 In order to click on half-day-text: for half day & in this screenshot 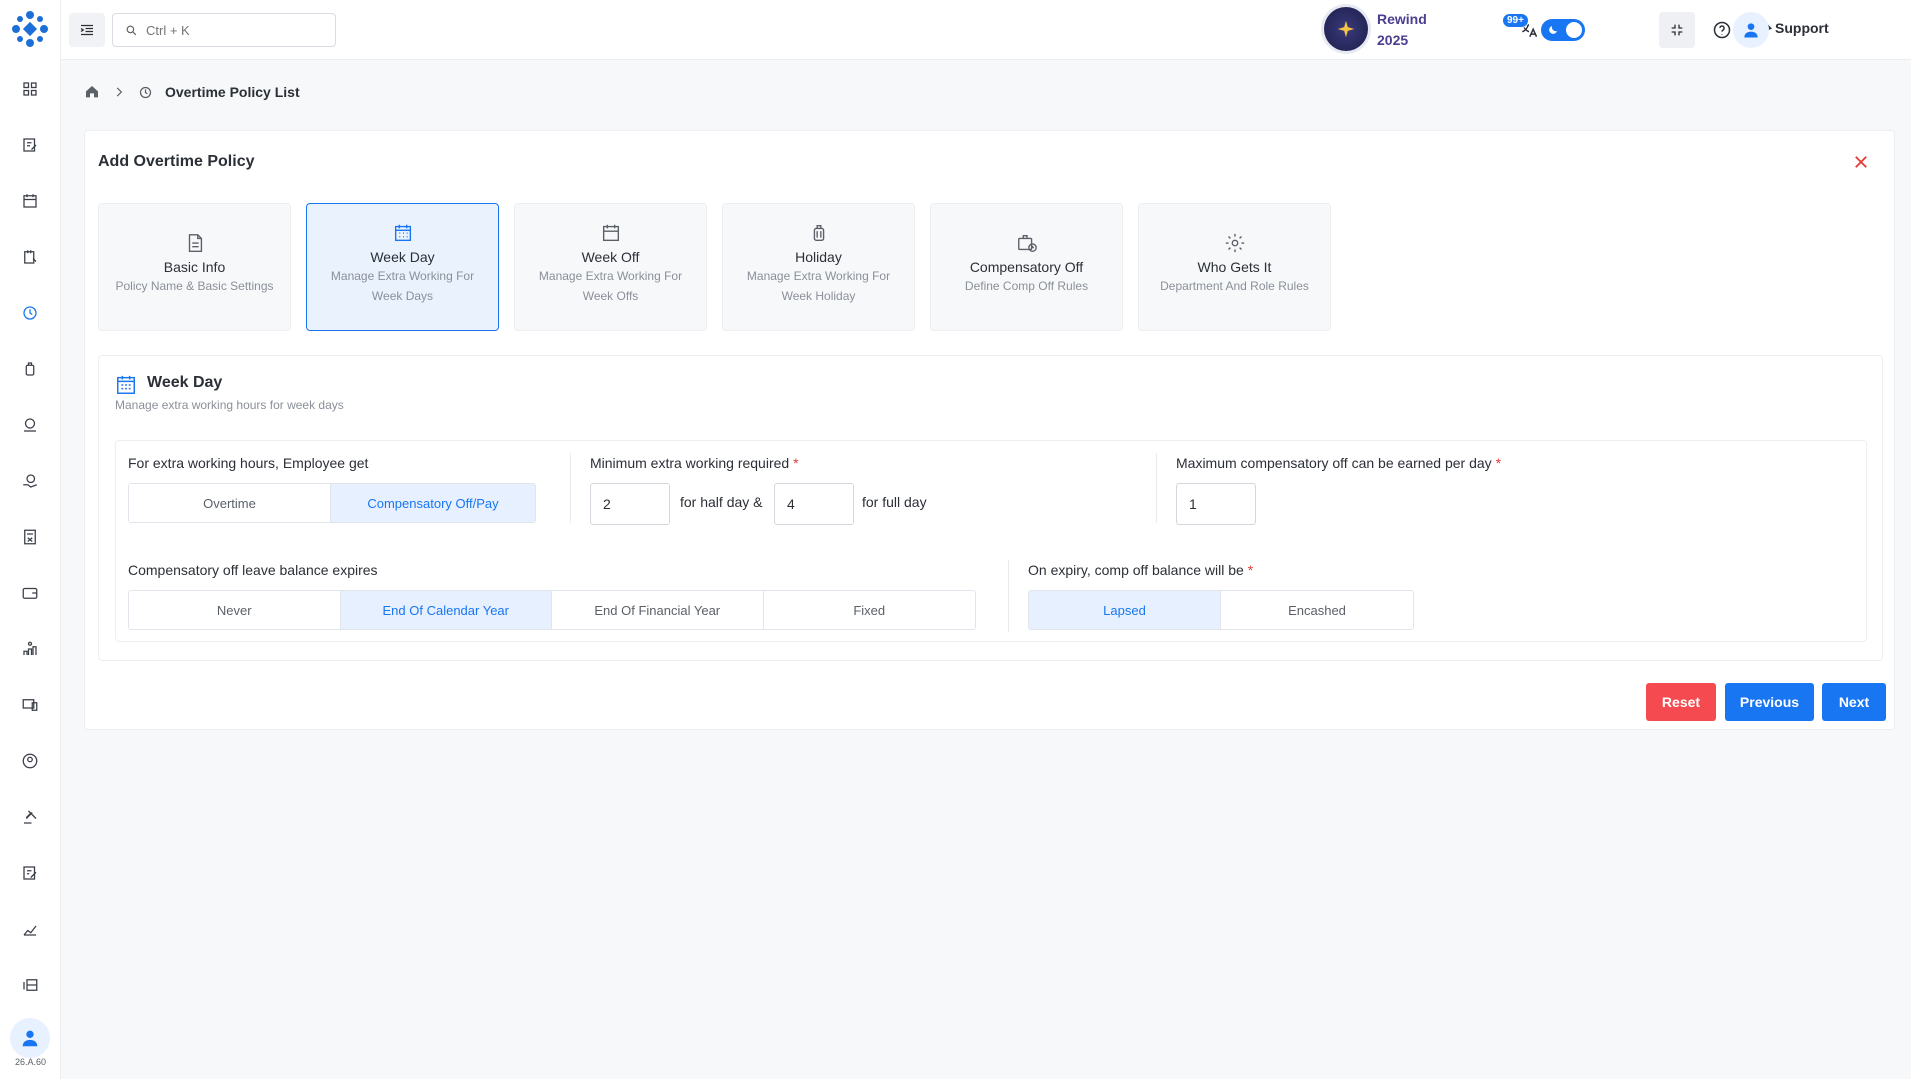, I will do `click(721, 502)`.